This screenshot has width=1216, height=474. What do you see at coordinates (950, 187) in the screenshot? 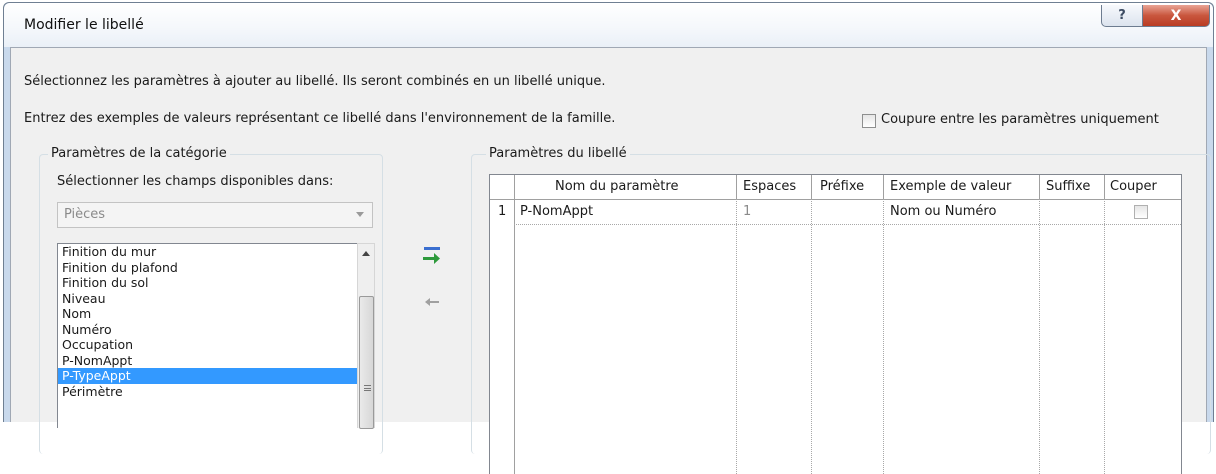
I see `column-header-sample: Exemple de valeur` at bounding box center [950, 187].